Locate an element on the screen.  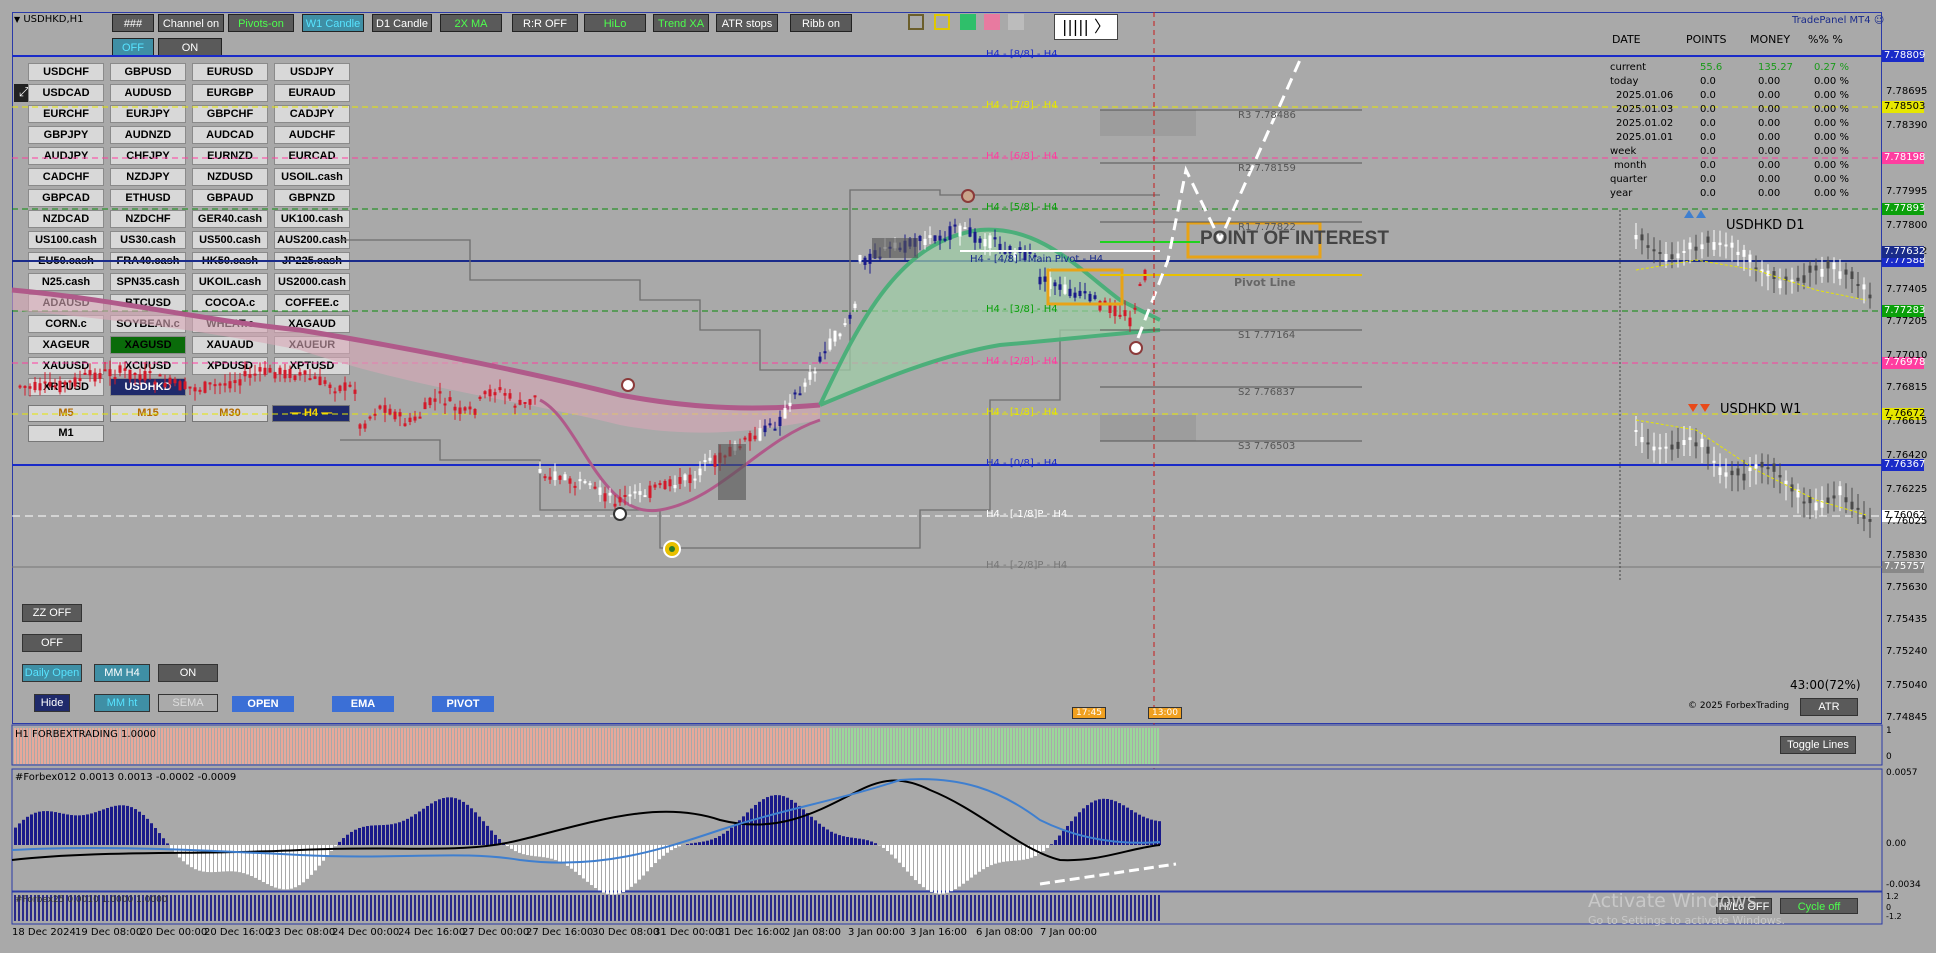
time-axis-label: 7 Jan 00:00 is located at coordinates (1068, 932).